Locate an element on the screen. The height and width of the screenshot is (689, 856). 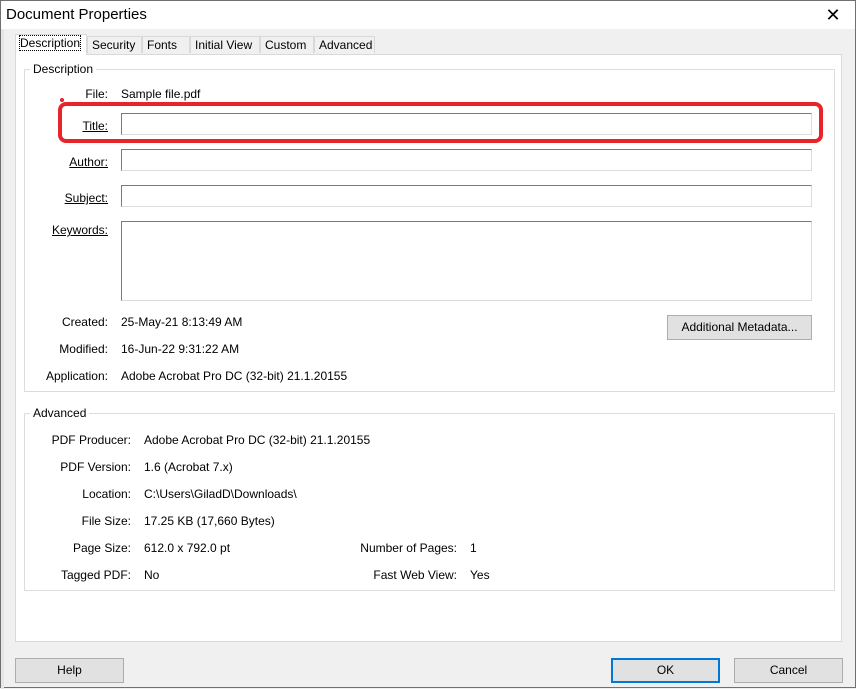
tagged-pdf-value: No is located at coordinates (152, 575).